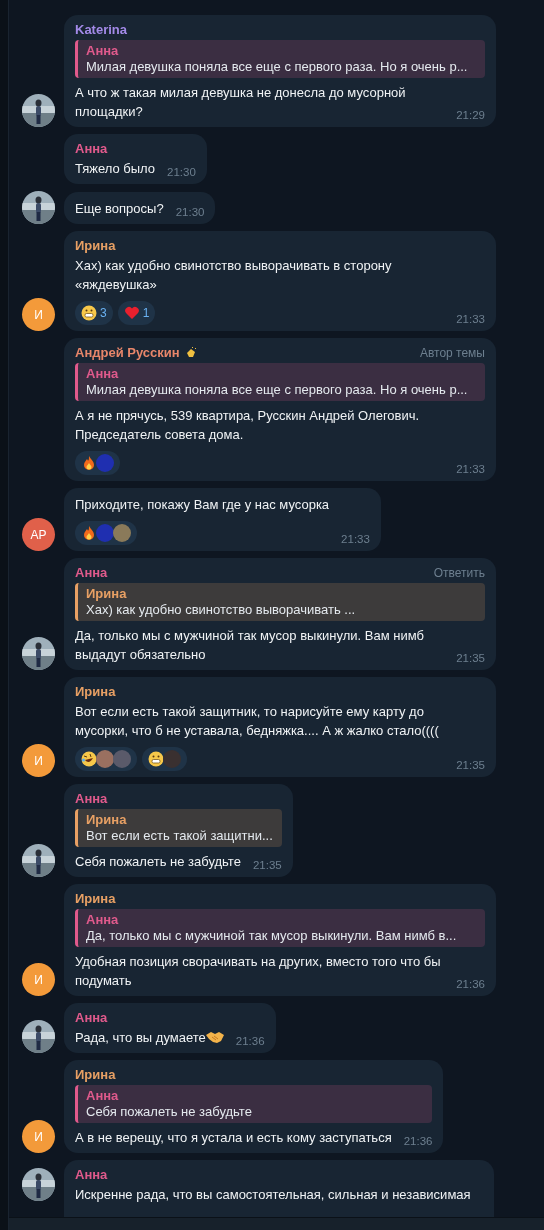 Image resolution: width=544 pixels, height=1230 pixels. I want to click on message-text: Вот если есть такой защитник, то нарисуйте ему карту до мусорки, что б не уставала, бедняжка.... А ж жалко стало((((, so click(257, 721).